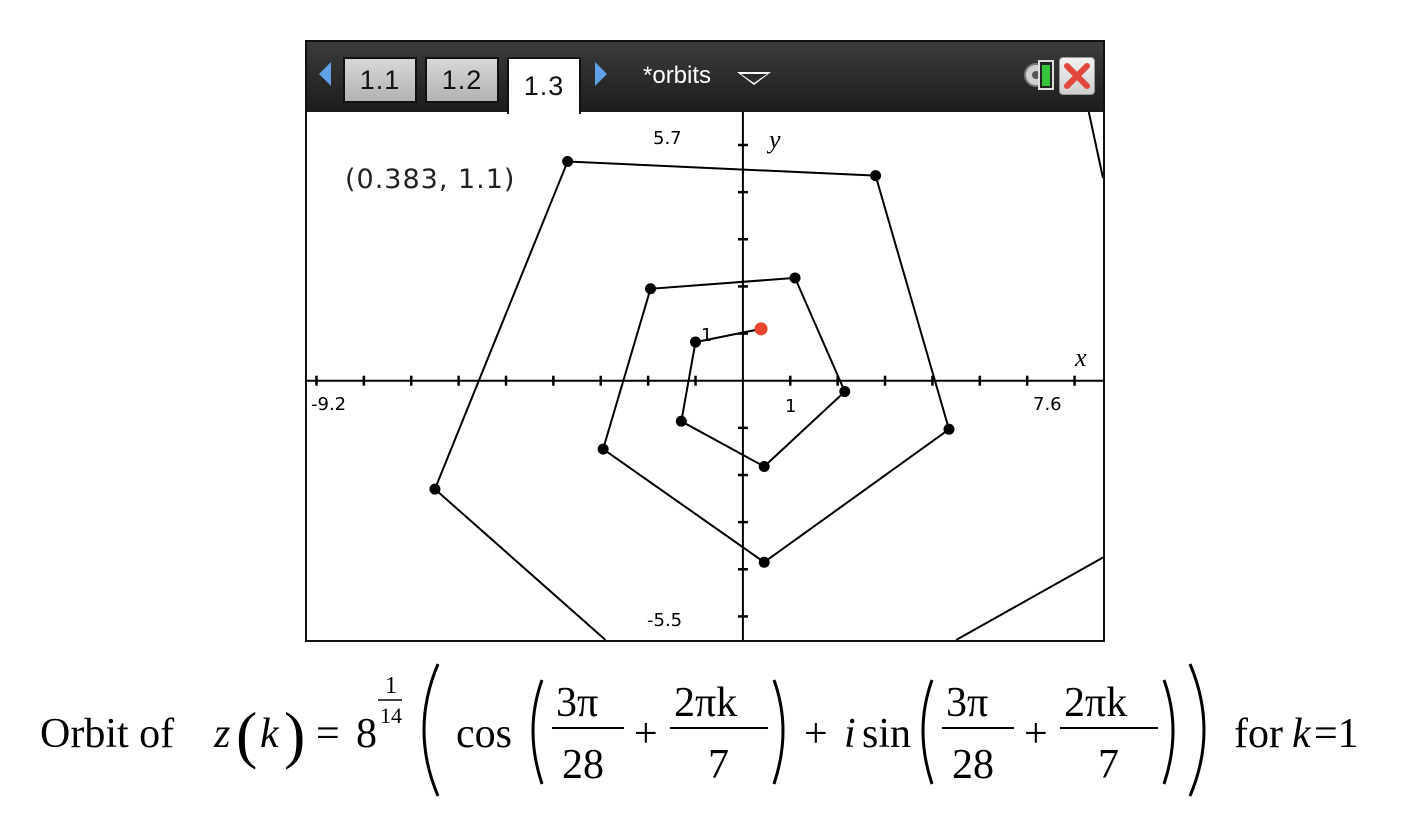 The image size is (1402, 818). Describe the element at coordinates (246, 734) in the screenshot. I see `caption-paren: (` at that location.